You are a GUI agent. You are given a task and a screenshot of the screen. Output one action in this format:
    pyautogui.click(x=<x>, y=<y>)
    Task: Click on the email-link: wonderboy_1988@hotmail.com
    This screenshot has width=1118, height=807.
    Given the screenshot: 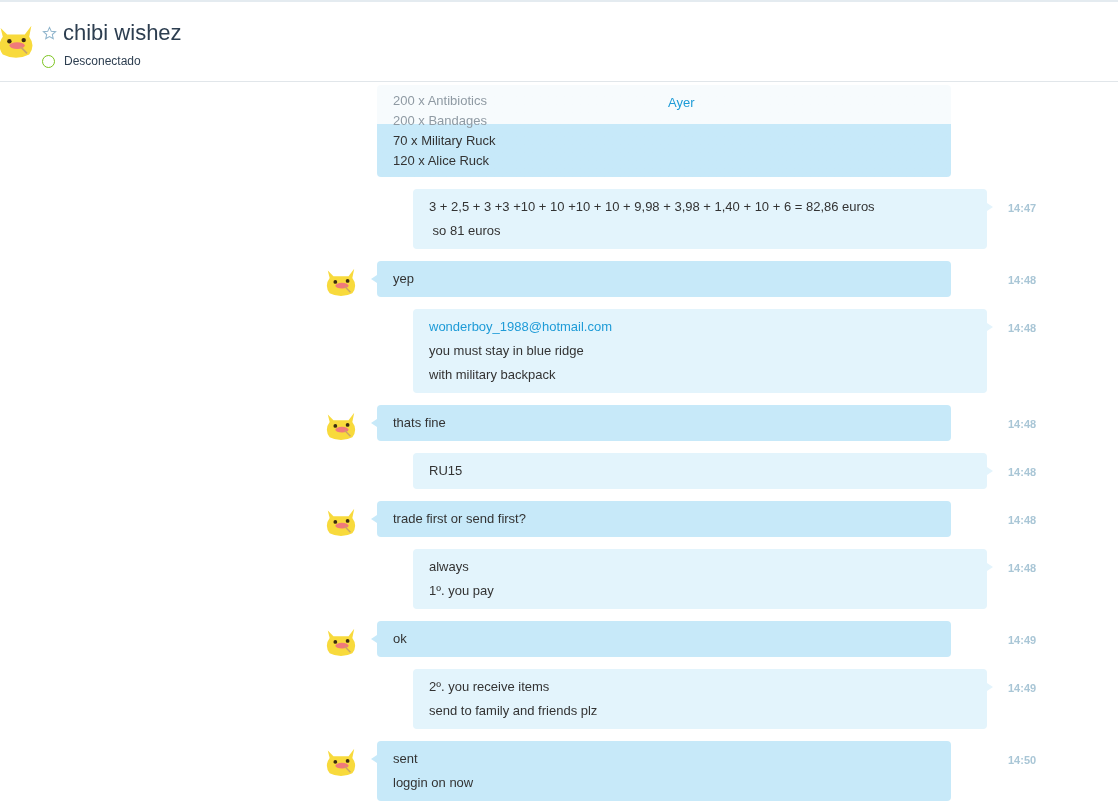 What is the action you would take?
    pyautogui.click(x=700, y=327)
    